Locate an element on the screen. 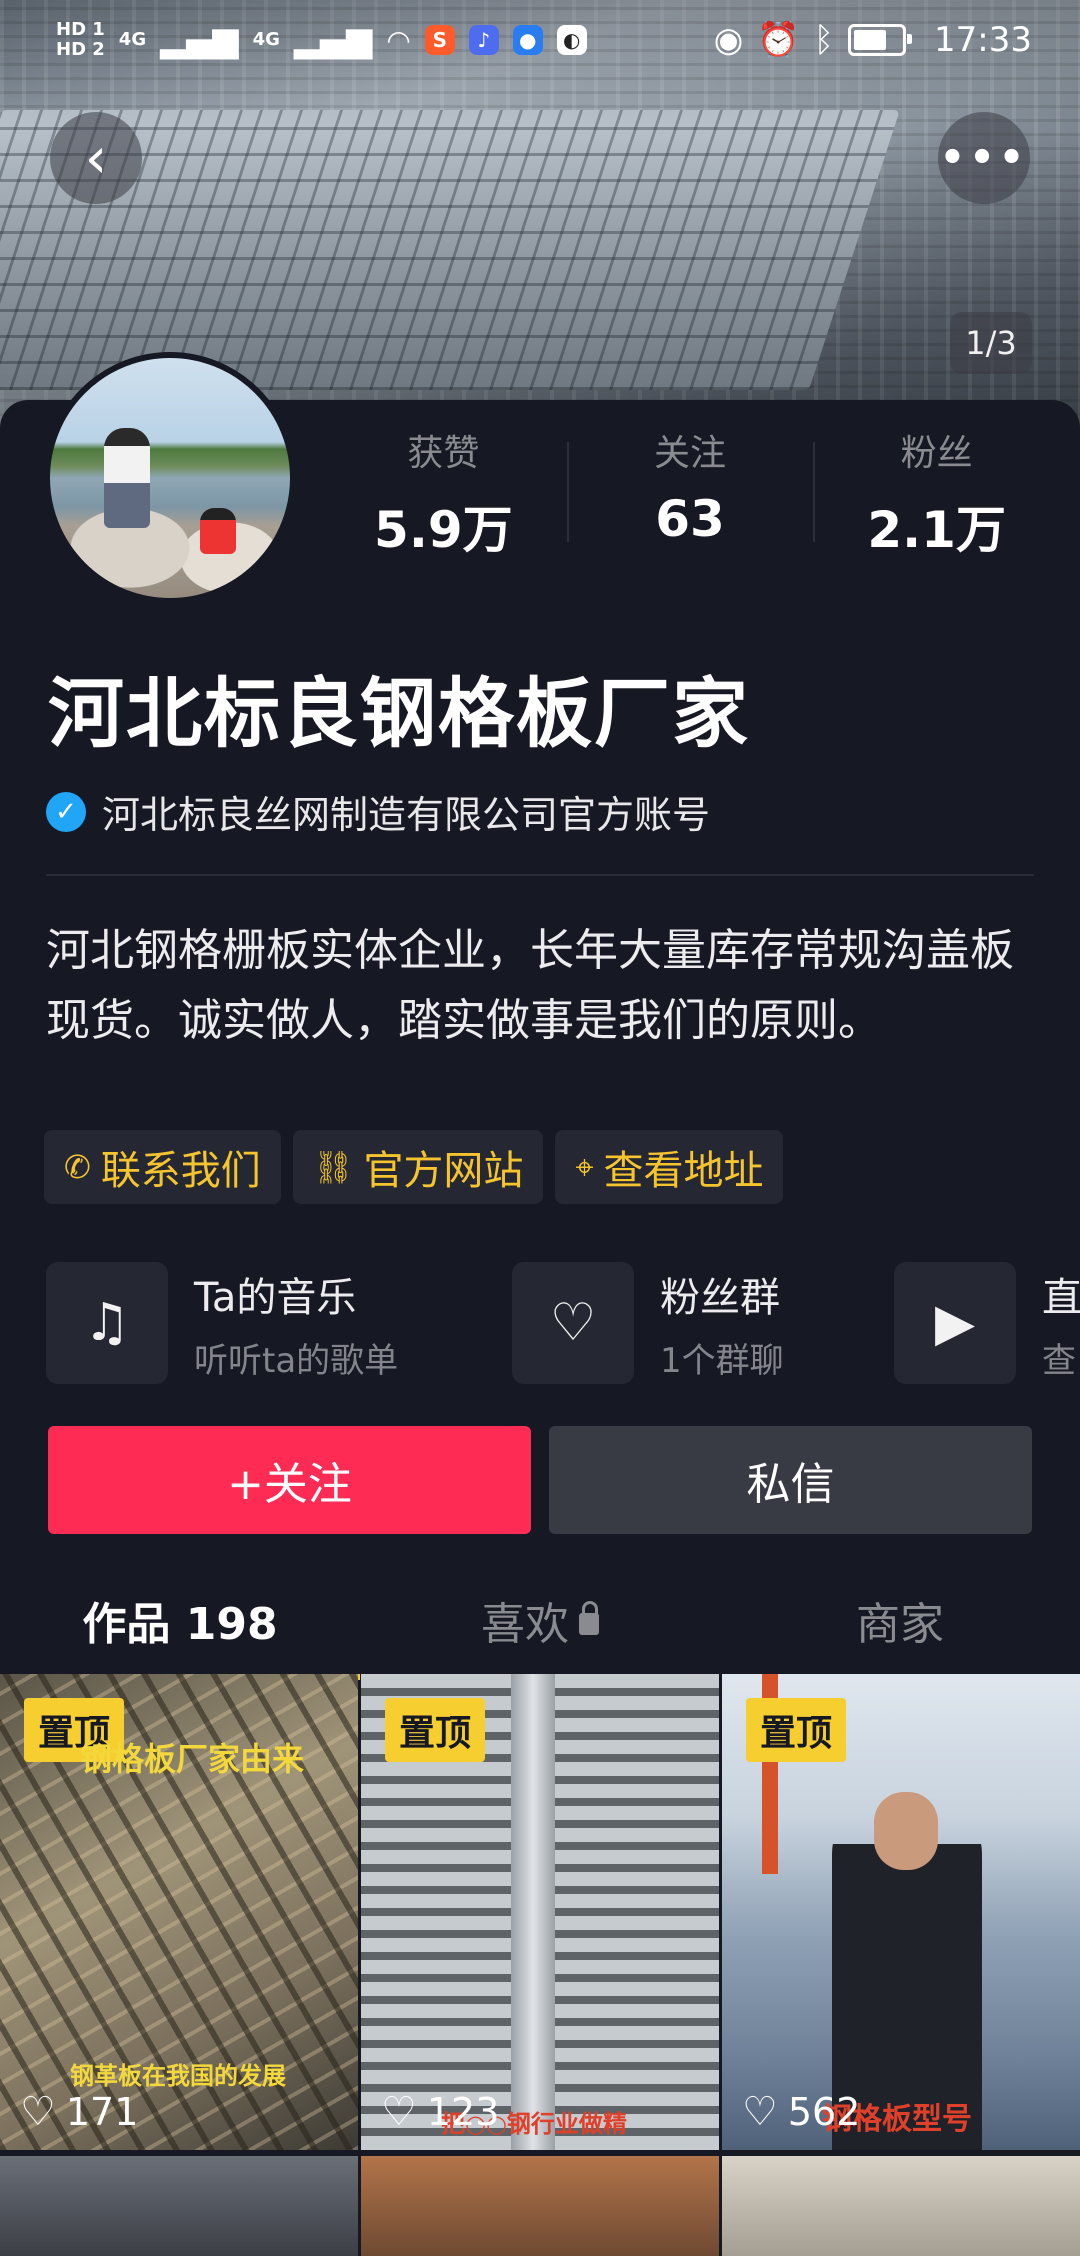  lock-icon is located at coordinates (589, 1618).